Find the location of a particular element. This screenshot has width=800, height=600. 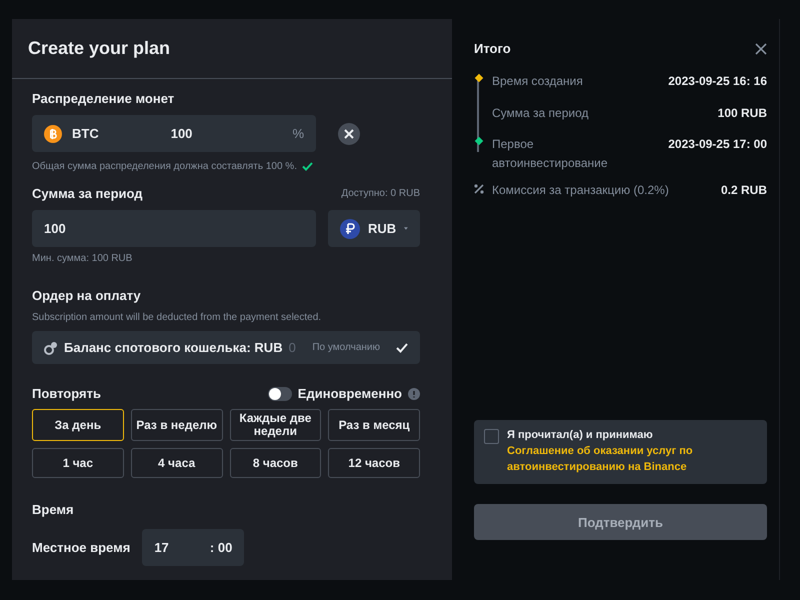

frequency-option: 1 час is located at coordinates (78, 463).